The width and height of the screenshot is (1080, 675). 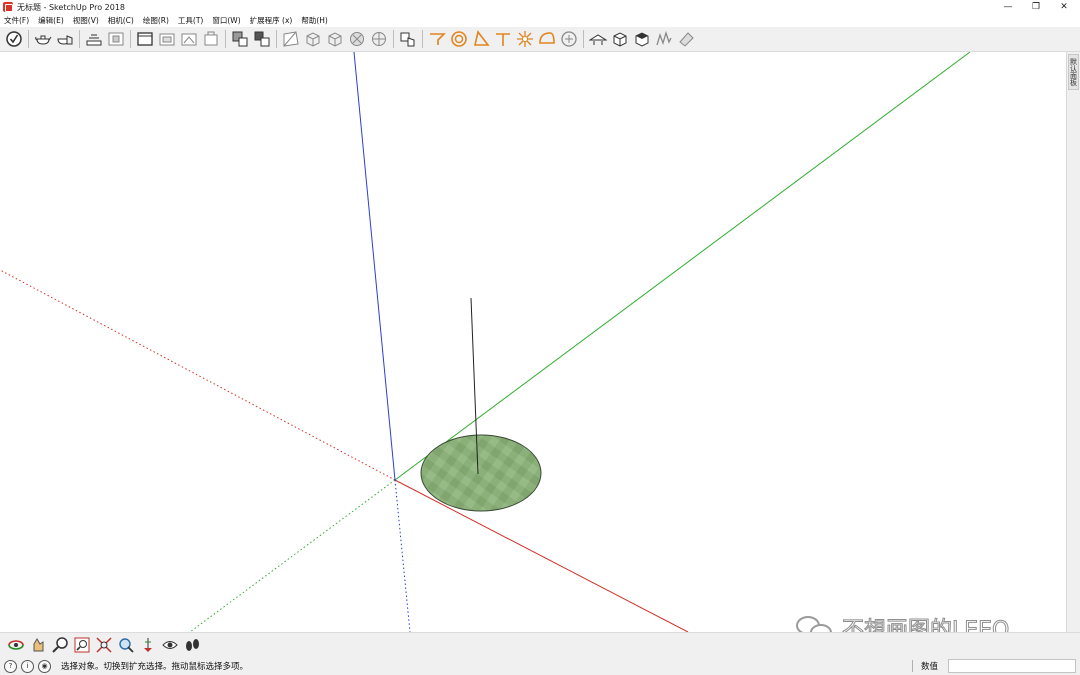 I want to click on green-axis-negative, so click(x=292, y=555).